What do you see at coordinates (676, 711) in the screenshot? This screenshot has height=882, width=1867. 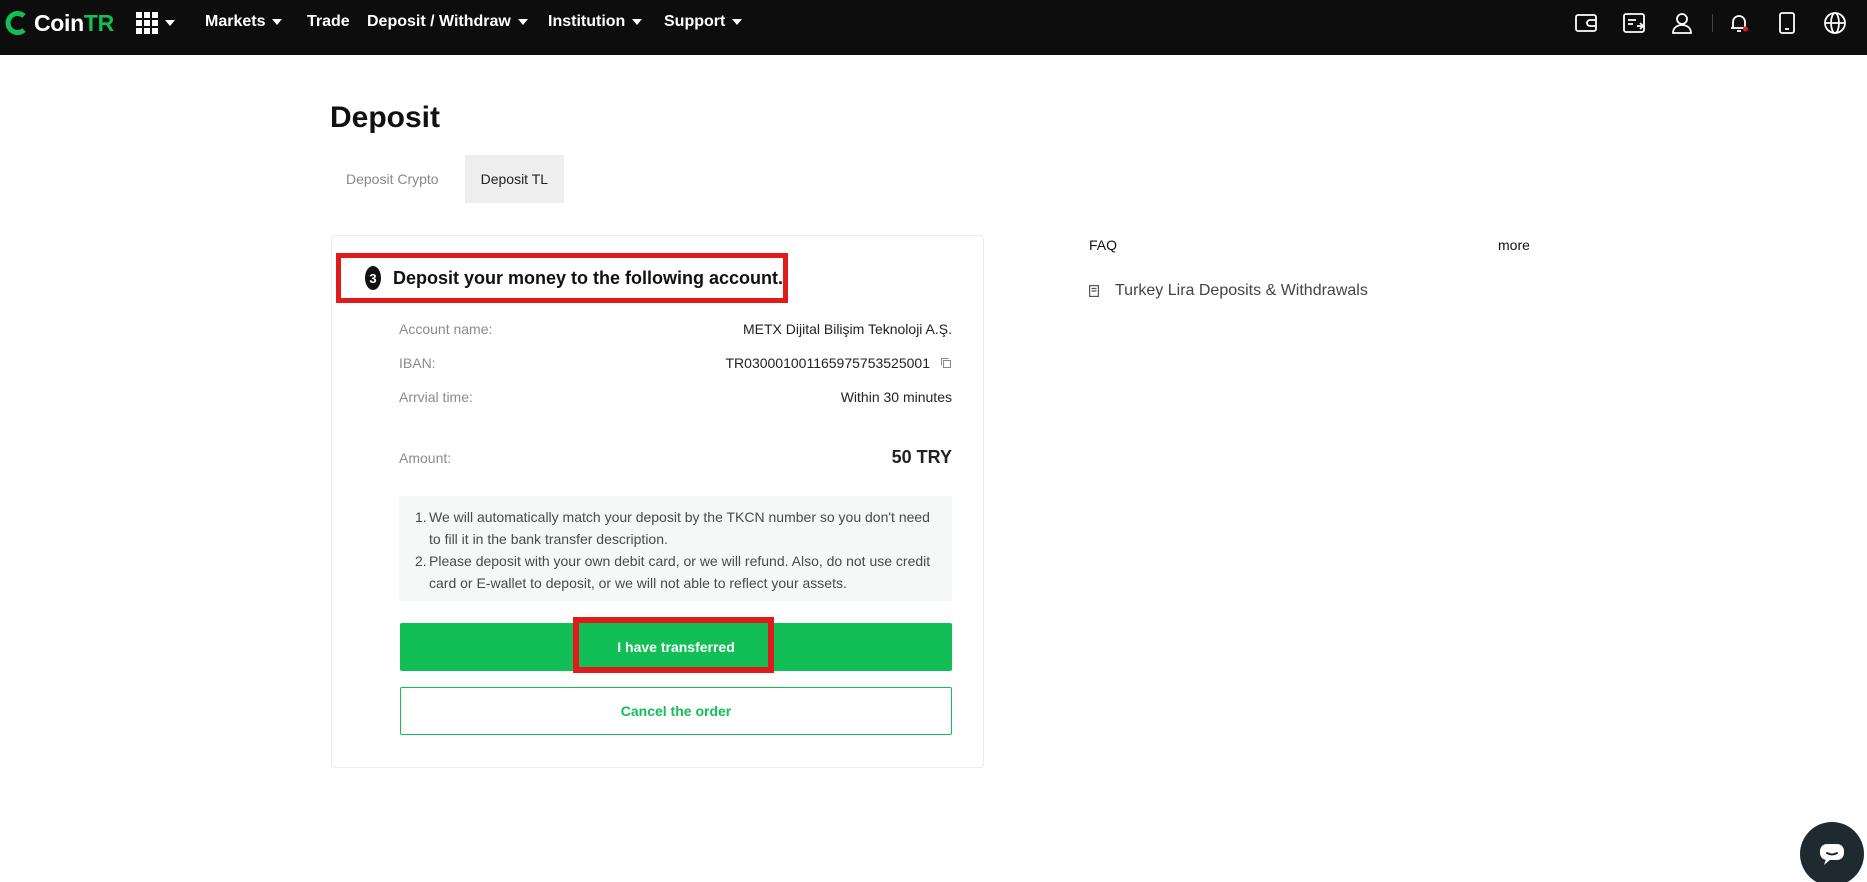 I see `cancel-order-button: Cancel the order` at bounding box center [676, 711].